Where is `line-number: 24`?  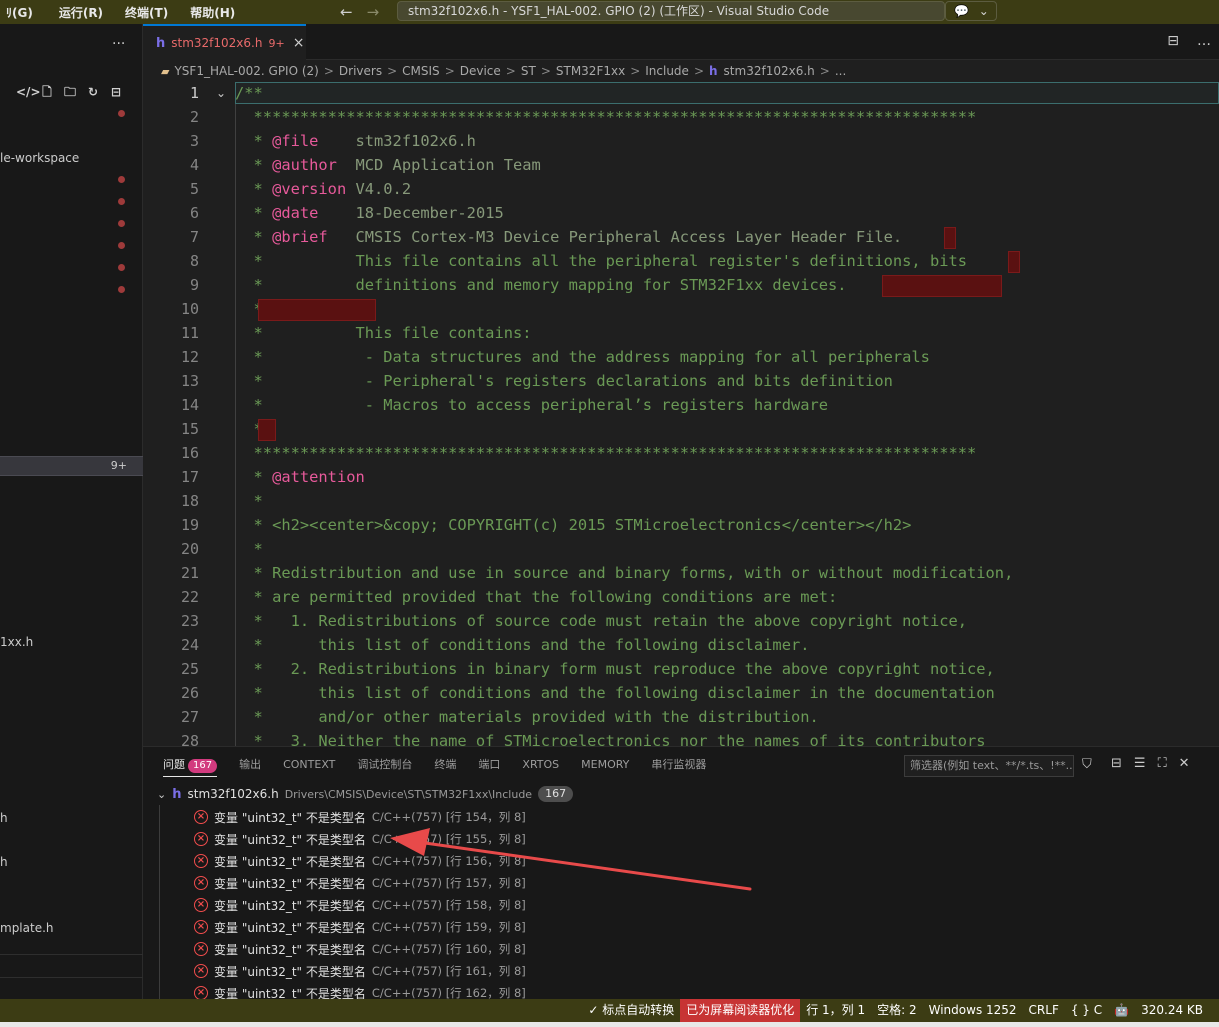
line-number: 24 is located at coordinates (189, 645).